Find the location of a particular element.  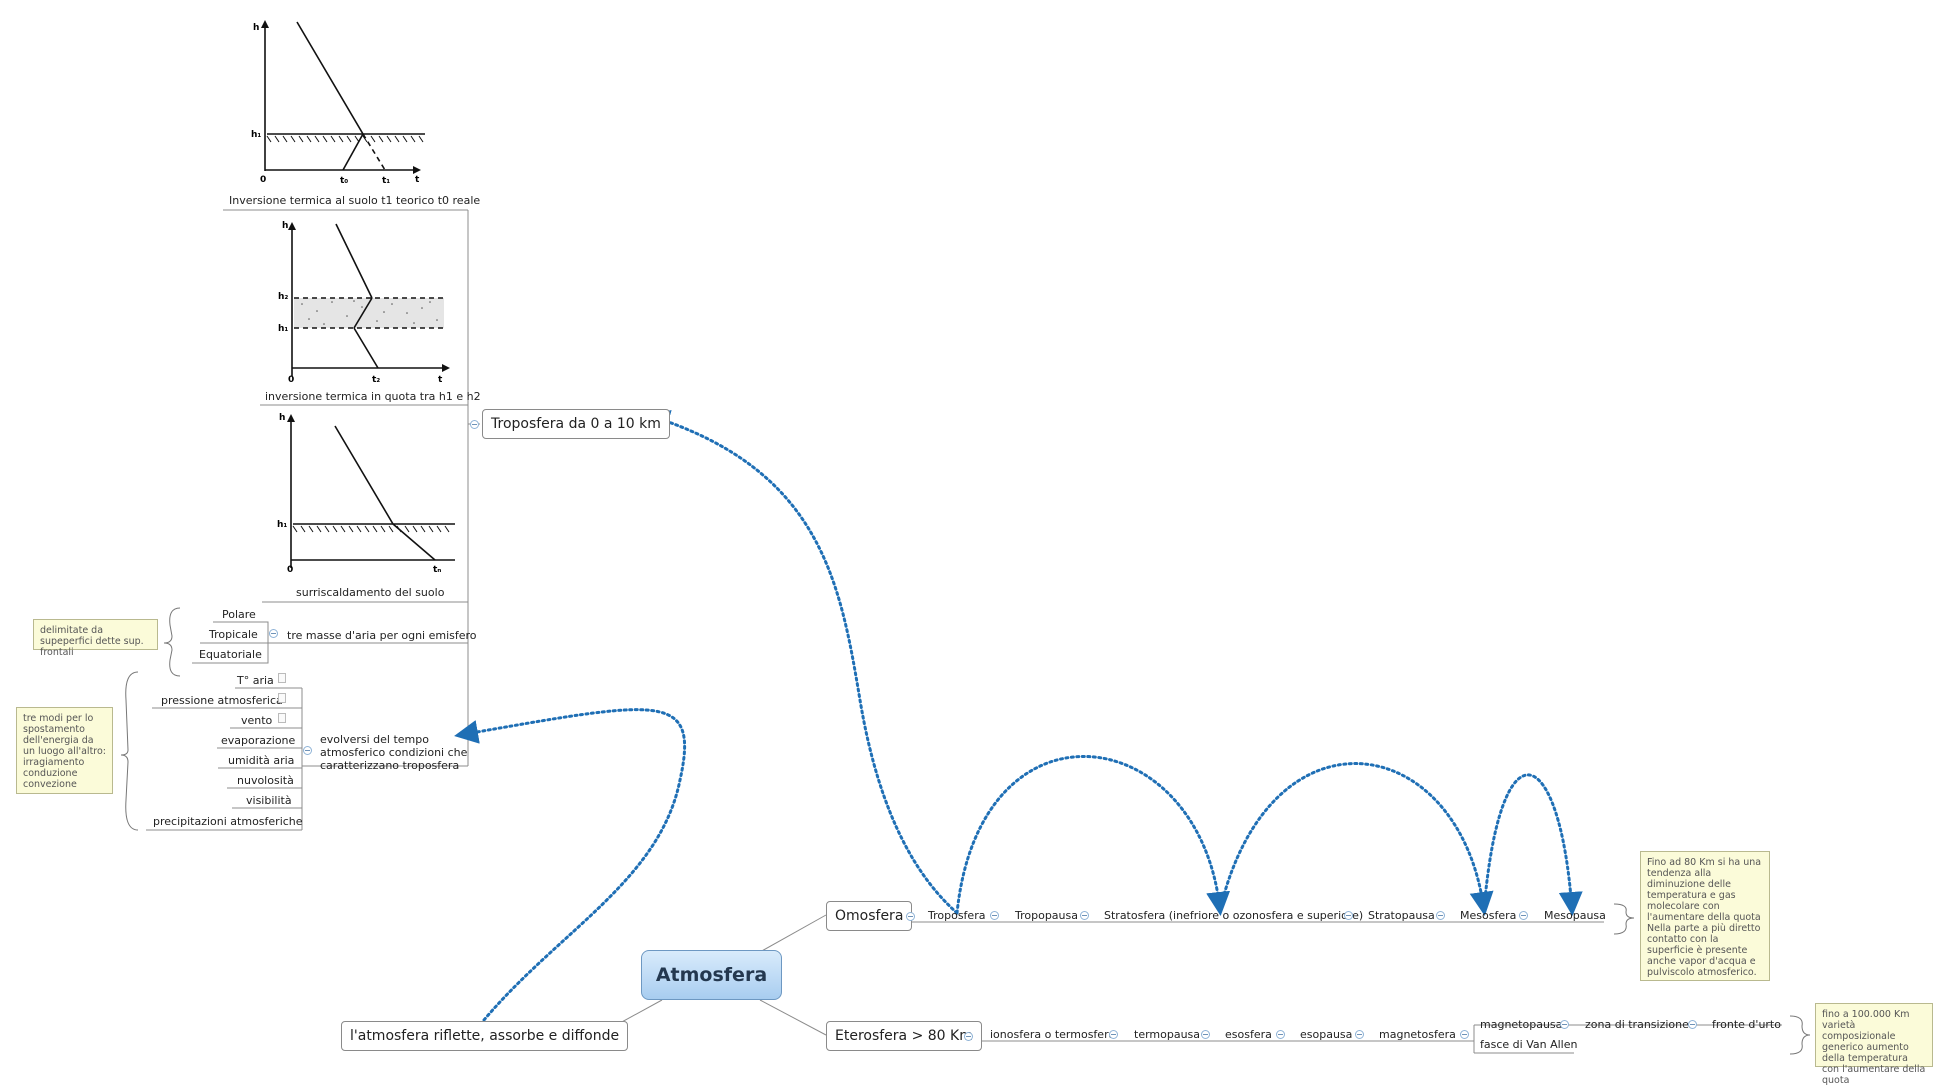

item-visibilita: visibilità is located at coordinates (269, 800).